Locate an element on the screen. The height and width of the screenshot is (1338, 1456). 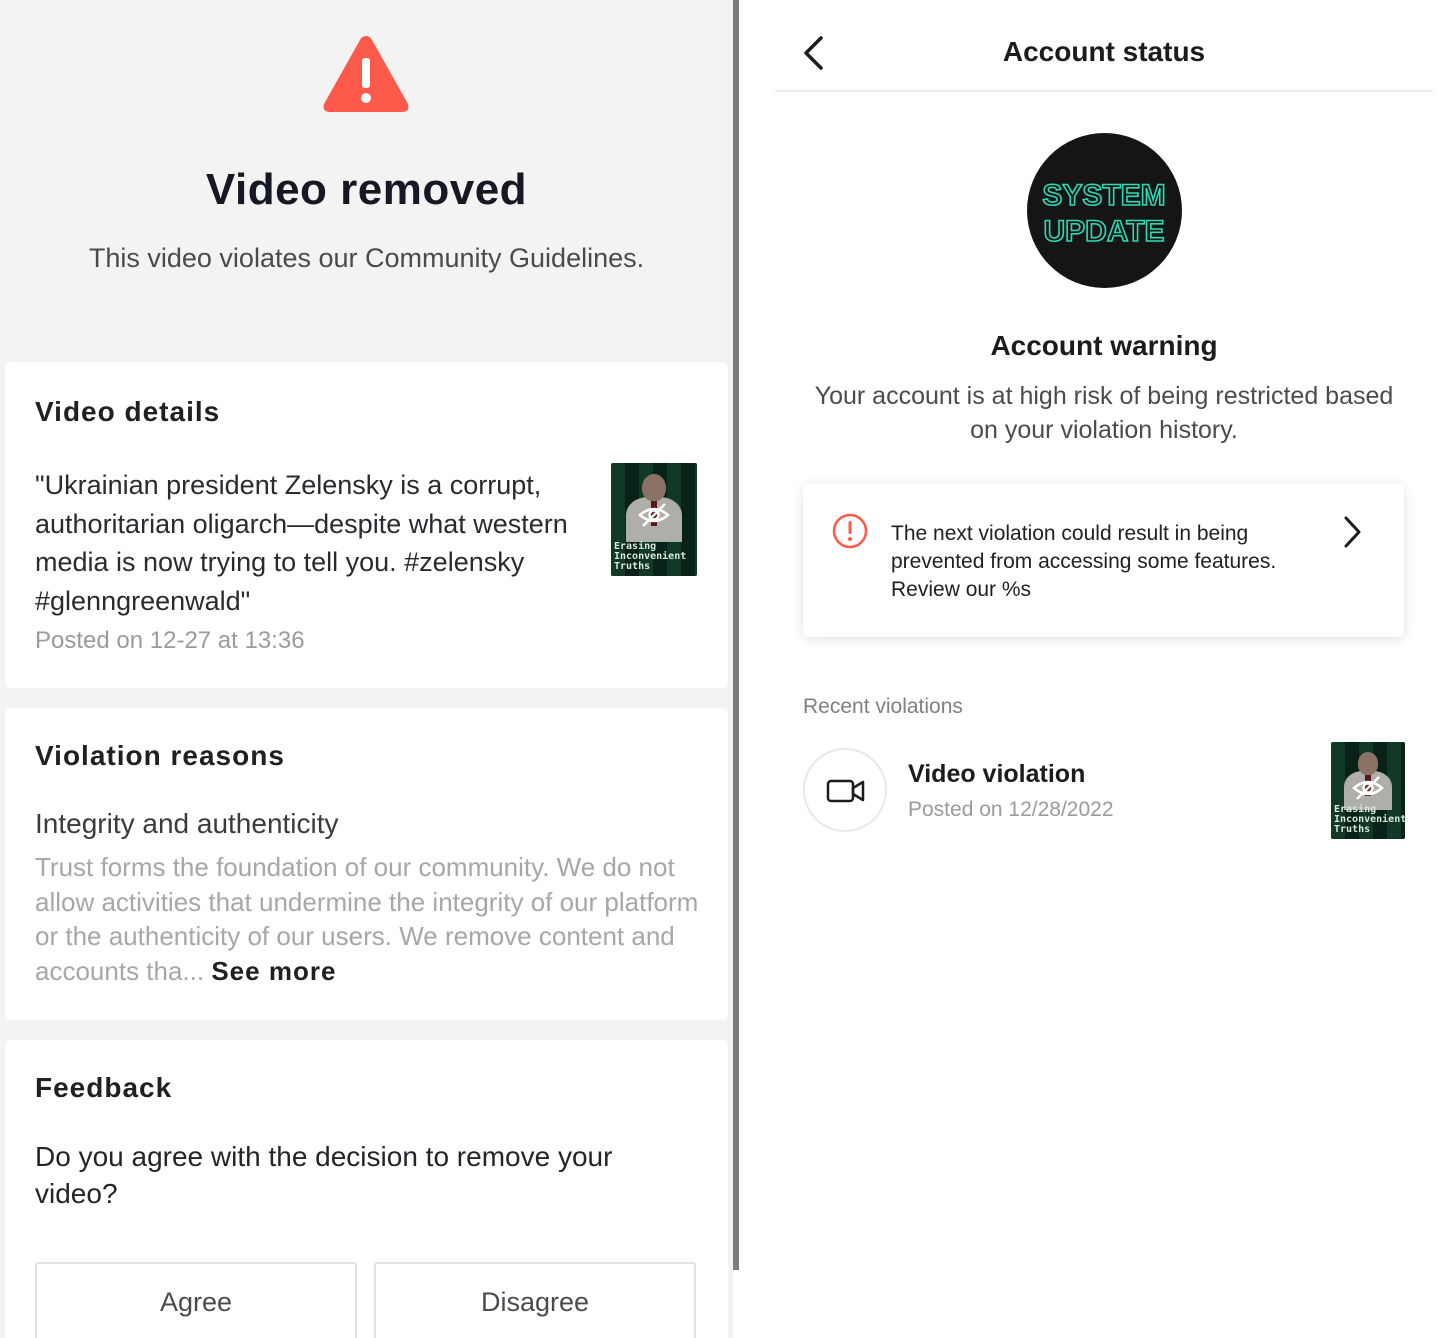
agree-button: Agree is located at coordinates (196, 1300).